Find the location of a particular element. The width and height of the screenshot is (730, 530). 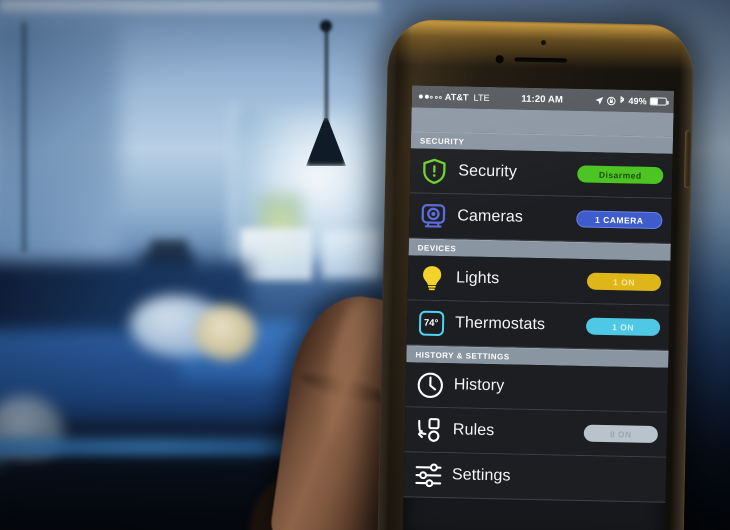

location-arrow-icon is located at coordinates (598, 100).